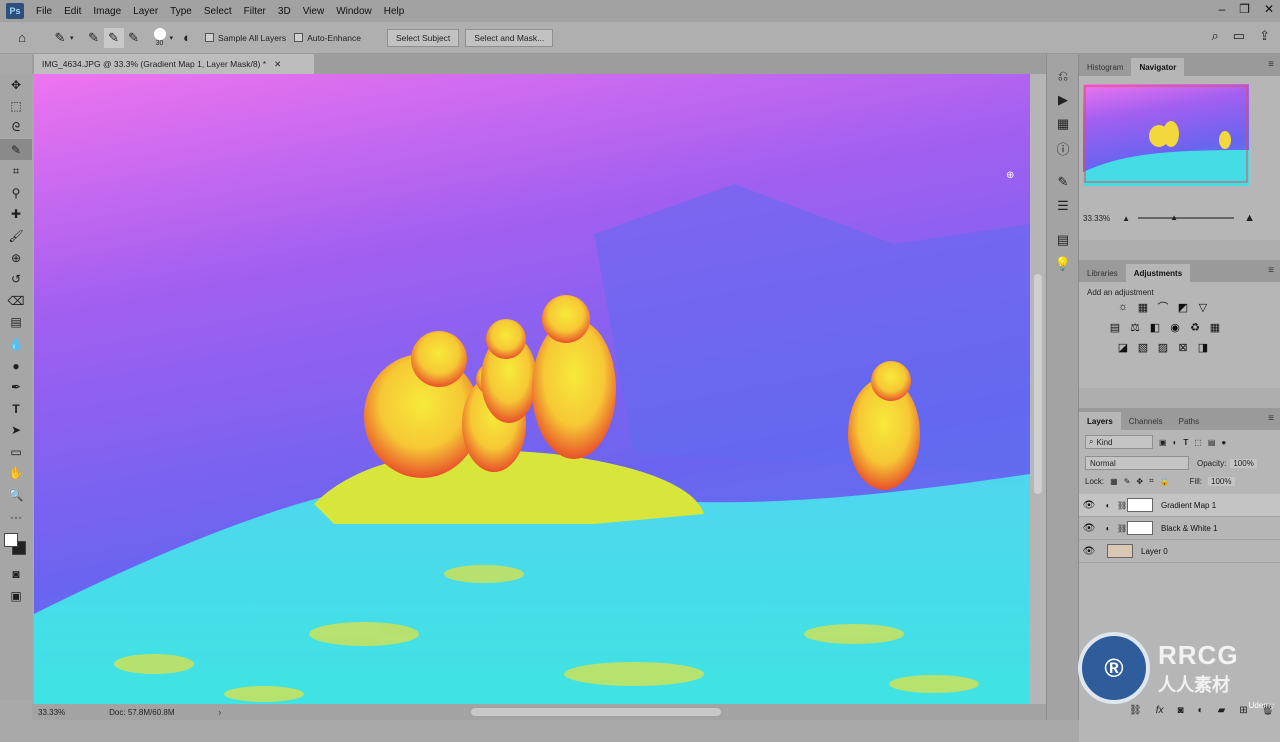 The height and width of the screenshot is (742, 1280). Describe the element at coordinates (1123, 307) in the screenshot. I see `brightness-icon: ☼` at that location.